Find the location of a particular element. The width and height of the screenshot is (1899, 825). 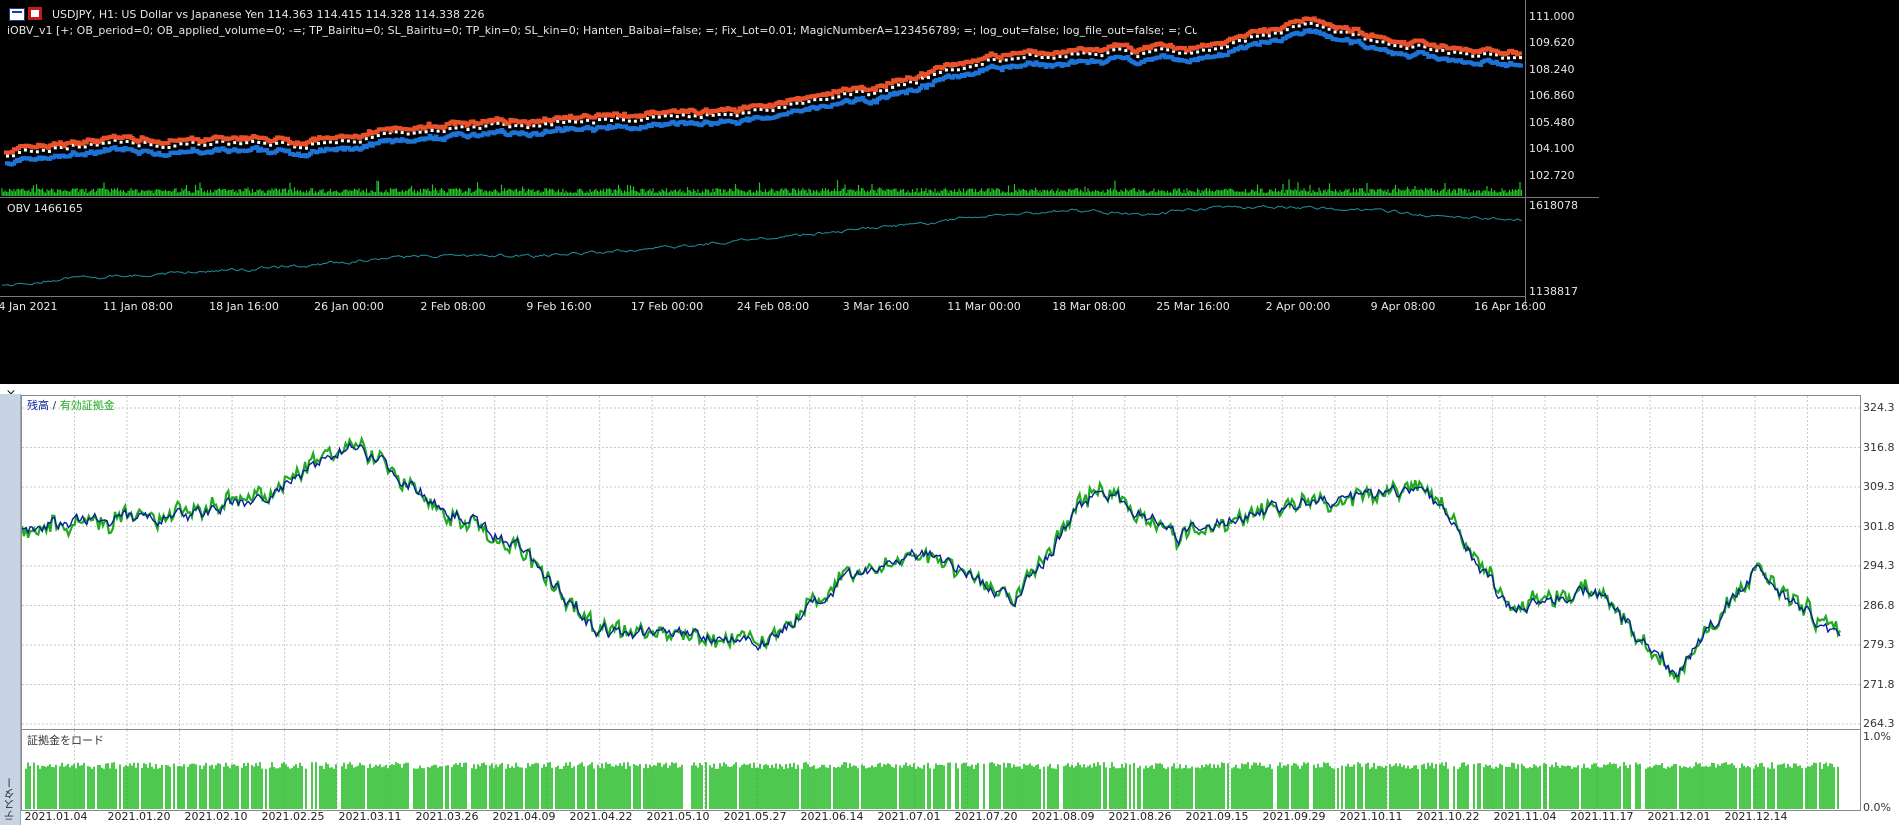

price-tick-label: 108.240 is located at coordinates (1552, 69).